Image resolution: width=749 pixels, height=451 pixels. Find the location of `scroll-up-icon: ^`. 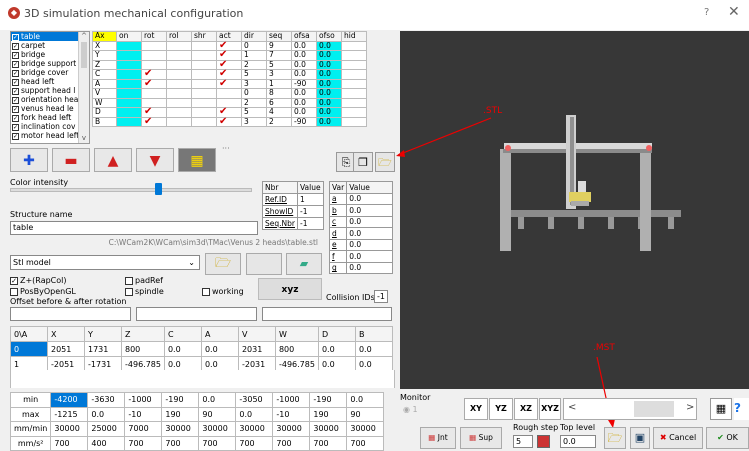

scroll-up-icon: ^ is located at coordinates (84, 36).